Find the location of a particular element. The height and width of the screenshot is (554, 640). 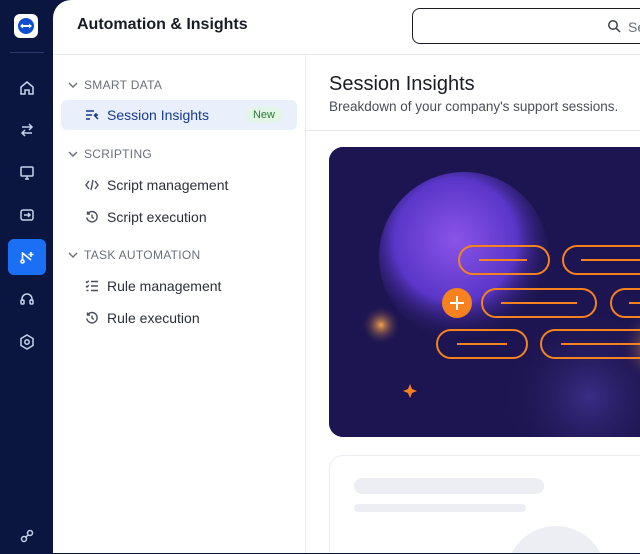

content-divider is located at coordinates (473, 130).